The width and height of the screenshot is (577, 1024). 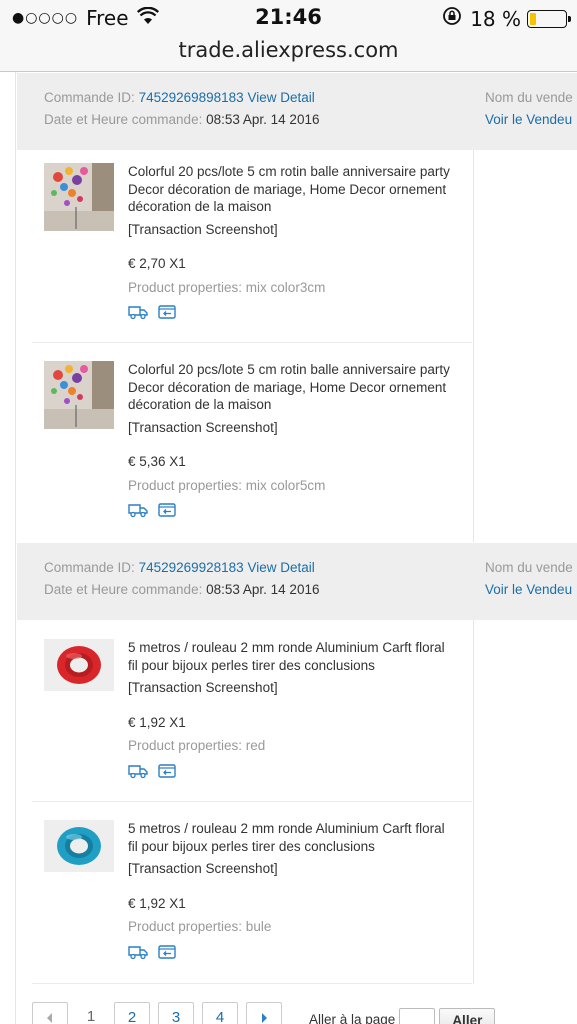 What do you see at coordinates (220, 1013) in the screenshot?
I see `page-4: 4` at bounding box center [220, 1013].